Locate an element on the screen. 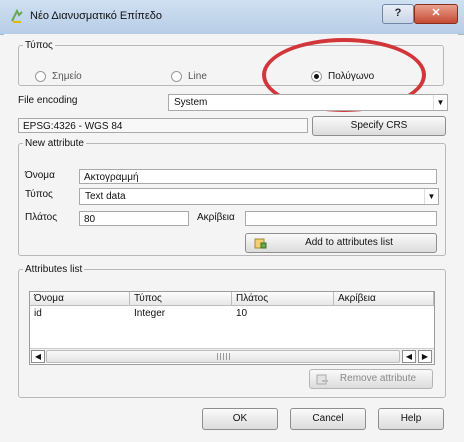  window-title: Νέο Διανυσματικό Επίπεδο is located at coordinates (96, 16).